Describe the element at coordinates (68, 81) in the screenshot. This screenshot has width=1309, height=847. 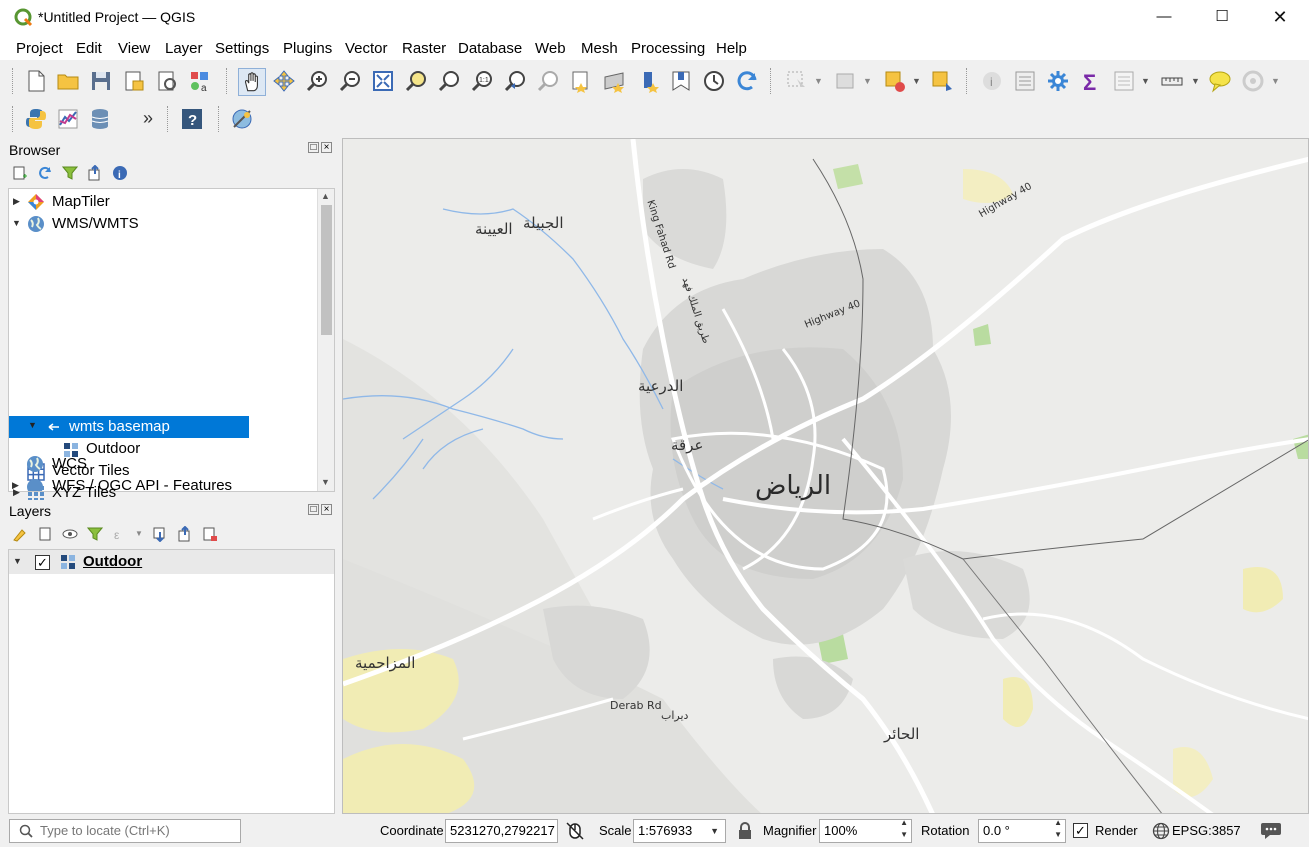
I see `open-project-icon` at that location.